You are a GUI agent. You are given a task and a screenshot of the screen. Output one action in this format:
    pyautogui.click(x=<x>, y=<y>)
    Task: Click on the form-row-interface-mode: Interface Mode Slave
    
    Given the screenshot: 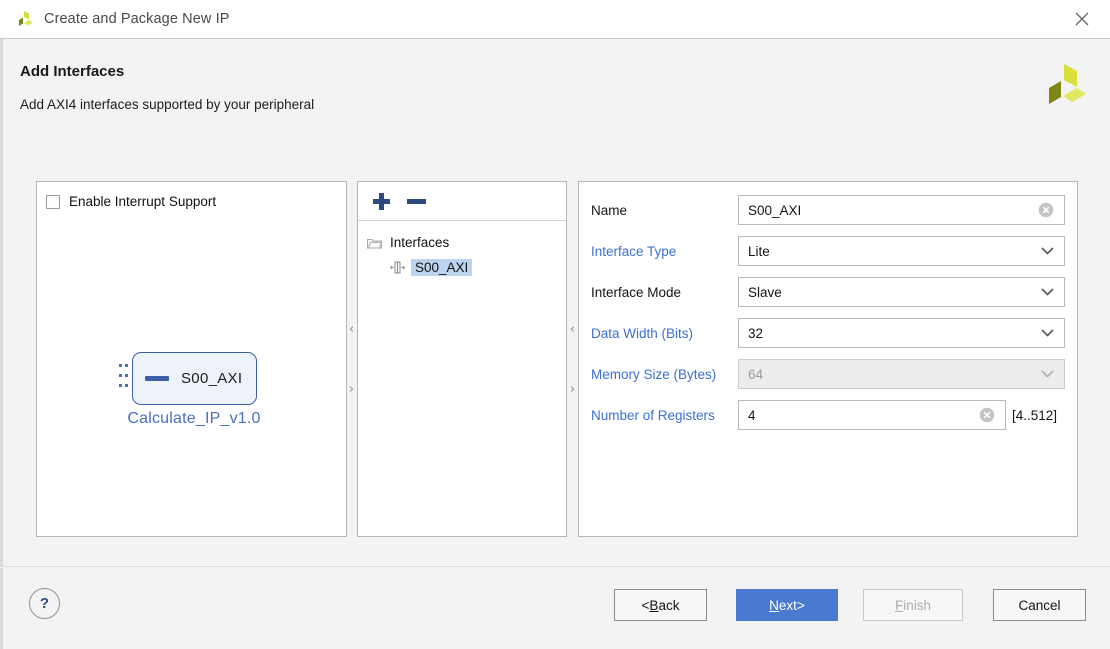 What is the action you would take?
    pyautogui.click(x=828, y=292)
    